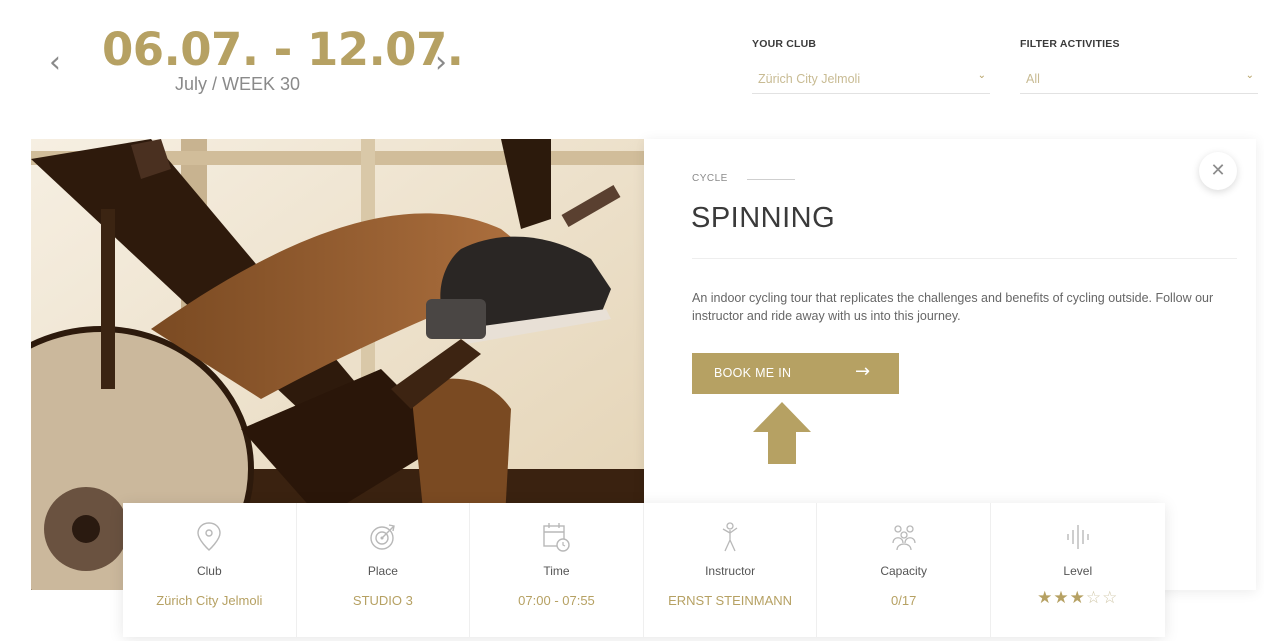 This screenshot has width=1264, height=641. I want to click on activities-select-value: All, so click(1033, 79).